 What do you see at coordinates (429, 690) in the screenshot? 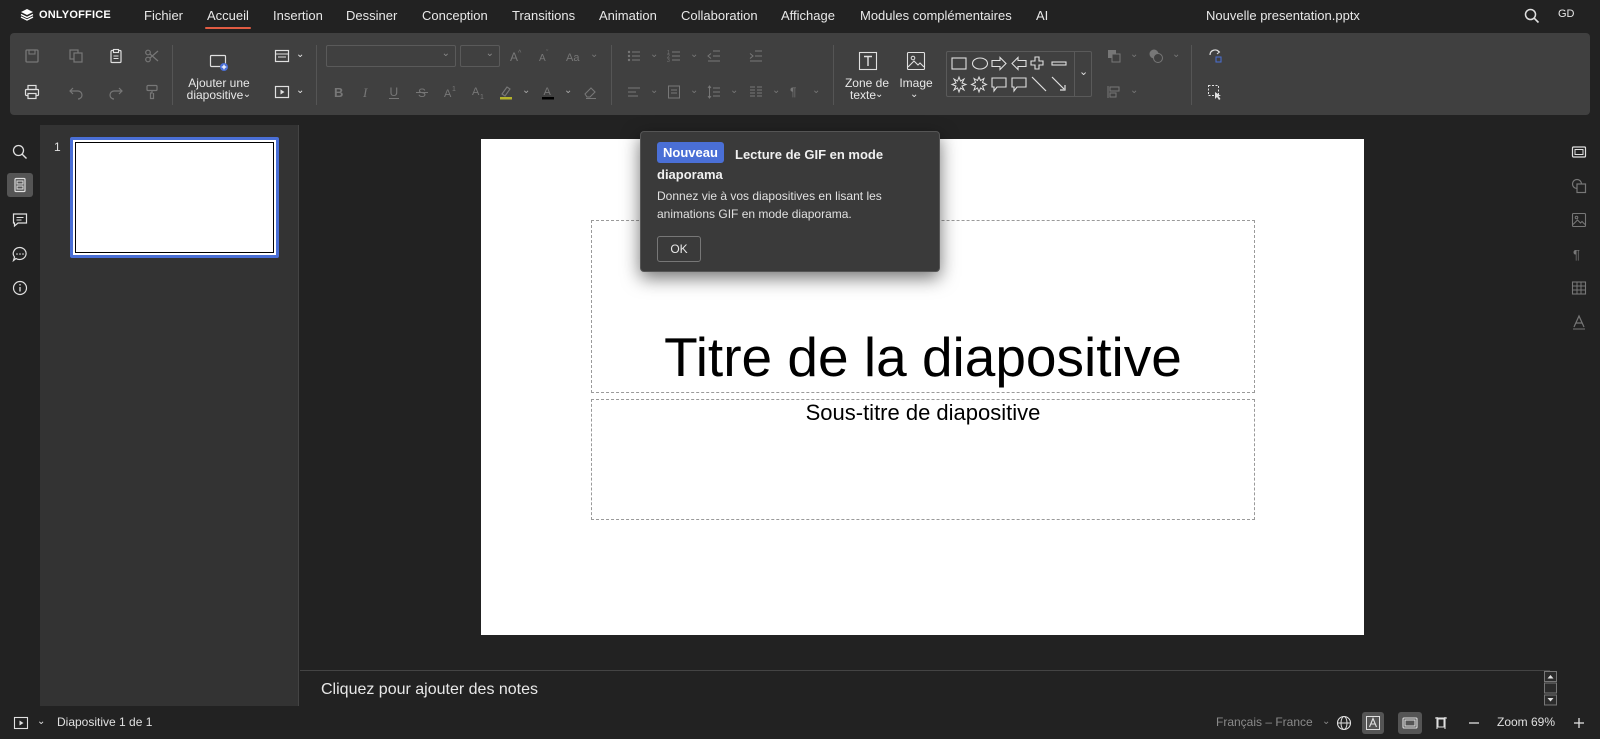
I see `notes-placeholder: Cliquez pour ajouter des notes` at bounding box center [429, 690].